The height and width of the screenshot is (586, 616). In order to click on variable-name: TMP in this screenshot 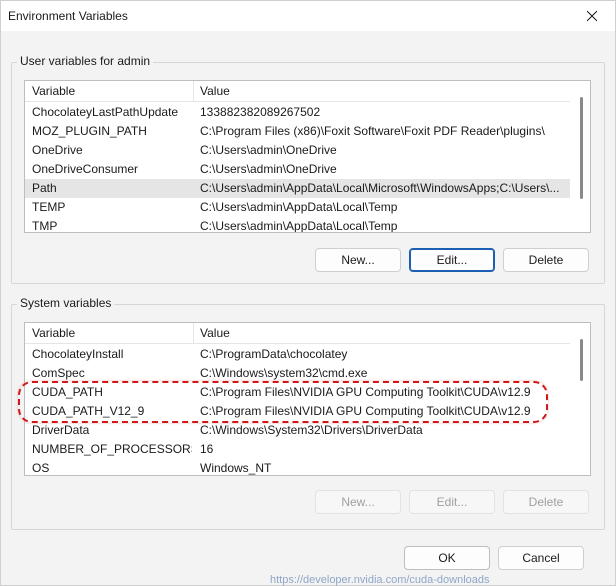, I will do `click(45, 226)`.